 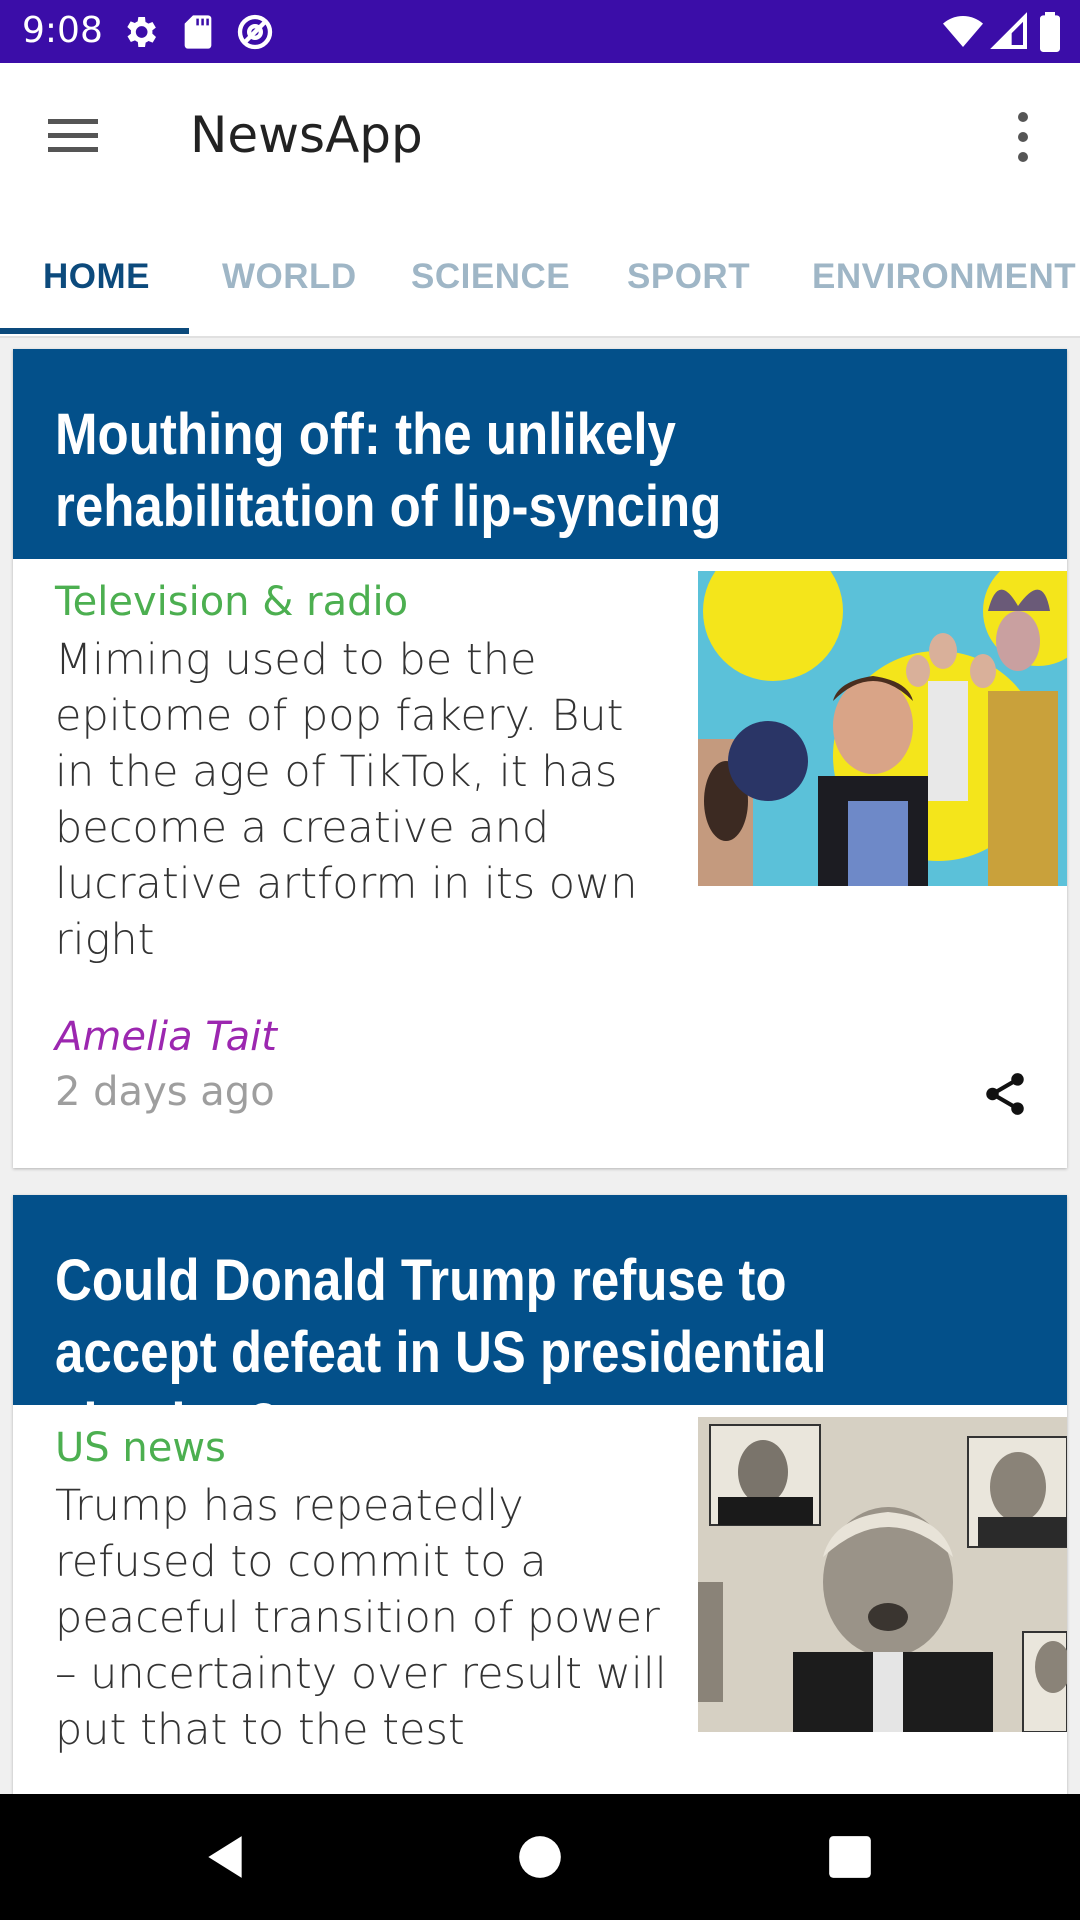 I want to click on wifi-icon, so click(x=963, y=31).